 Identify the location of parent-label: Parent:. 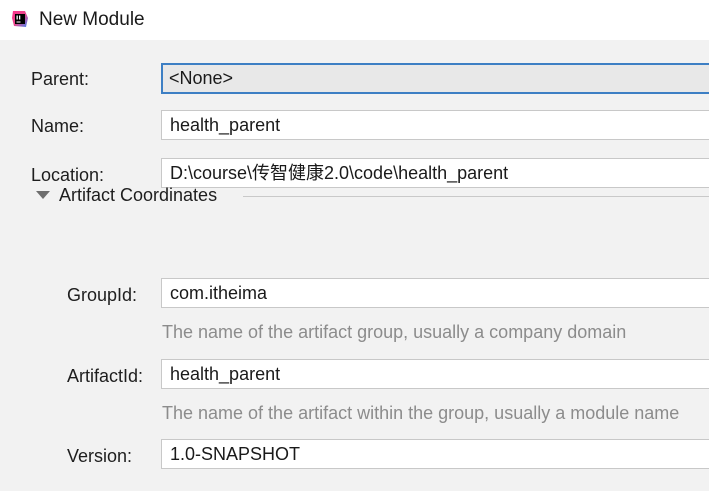
(60, 79).